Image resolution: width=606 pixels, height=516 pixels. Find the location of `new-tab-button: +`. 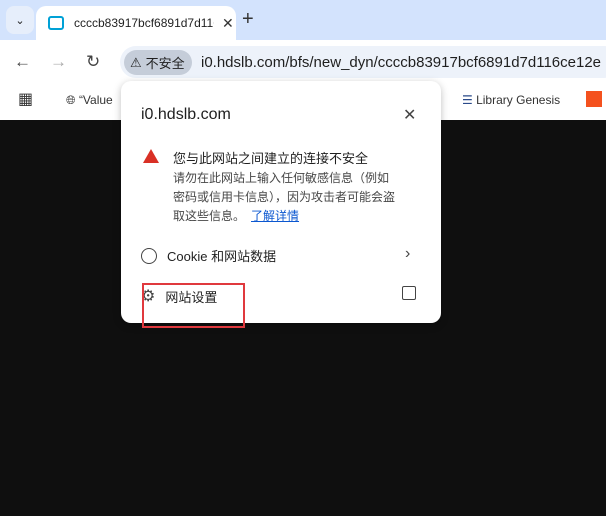

new-tab-button: + is located at coordinates (248, 19).